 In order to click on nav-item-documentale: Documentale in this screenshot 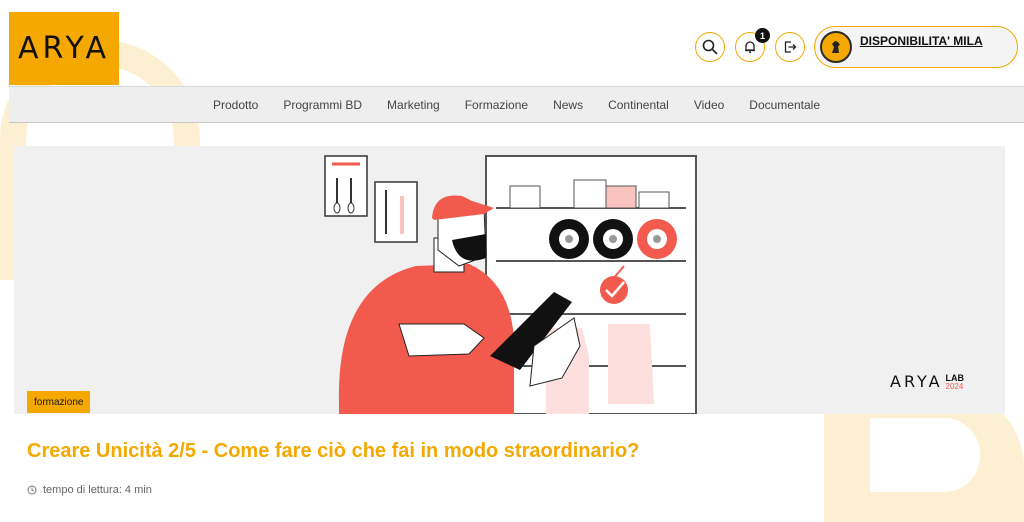, I will do `click(785, 105)`.